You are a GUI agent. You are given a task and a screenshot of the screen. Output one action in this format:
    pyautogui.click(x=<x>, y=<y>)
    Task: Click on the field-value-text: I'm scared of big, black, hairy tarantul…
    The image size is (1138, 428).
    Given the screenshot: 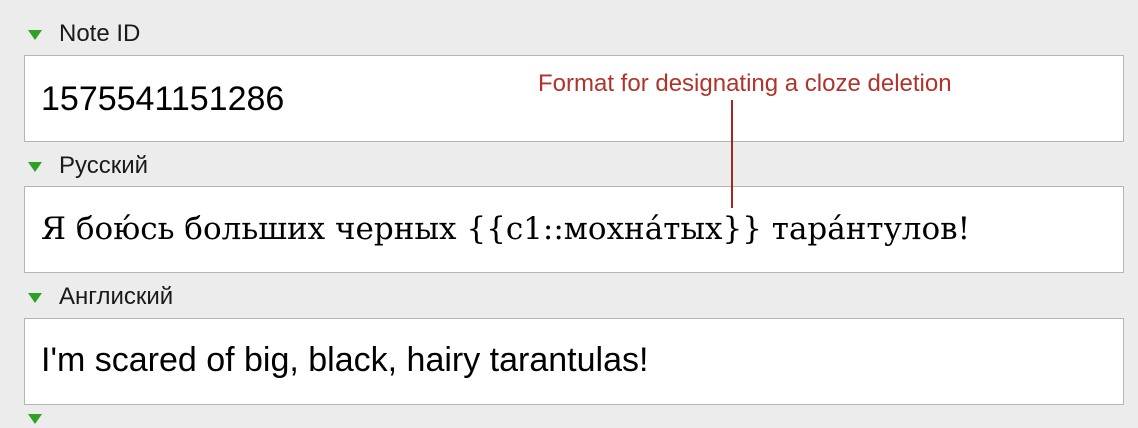 What is the action you would take?
    pyautogui.click(x=345, y=360)
    